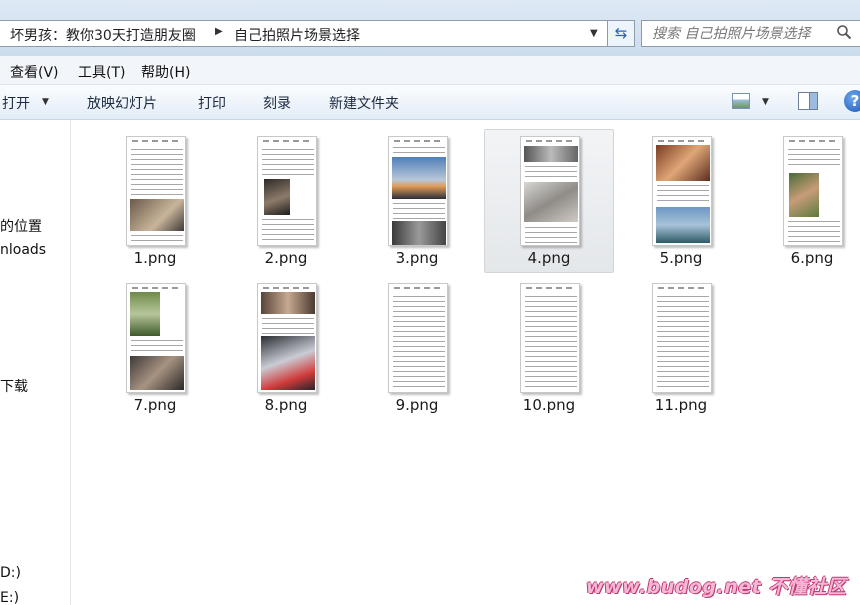  I want to click on file-item: 7.png, so click(155, 348).